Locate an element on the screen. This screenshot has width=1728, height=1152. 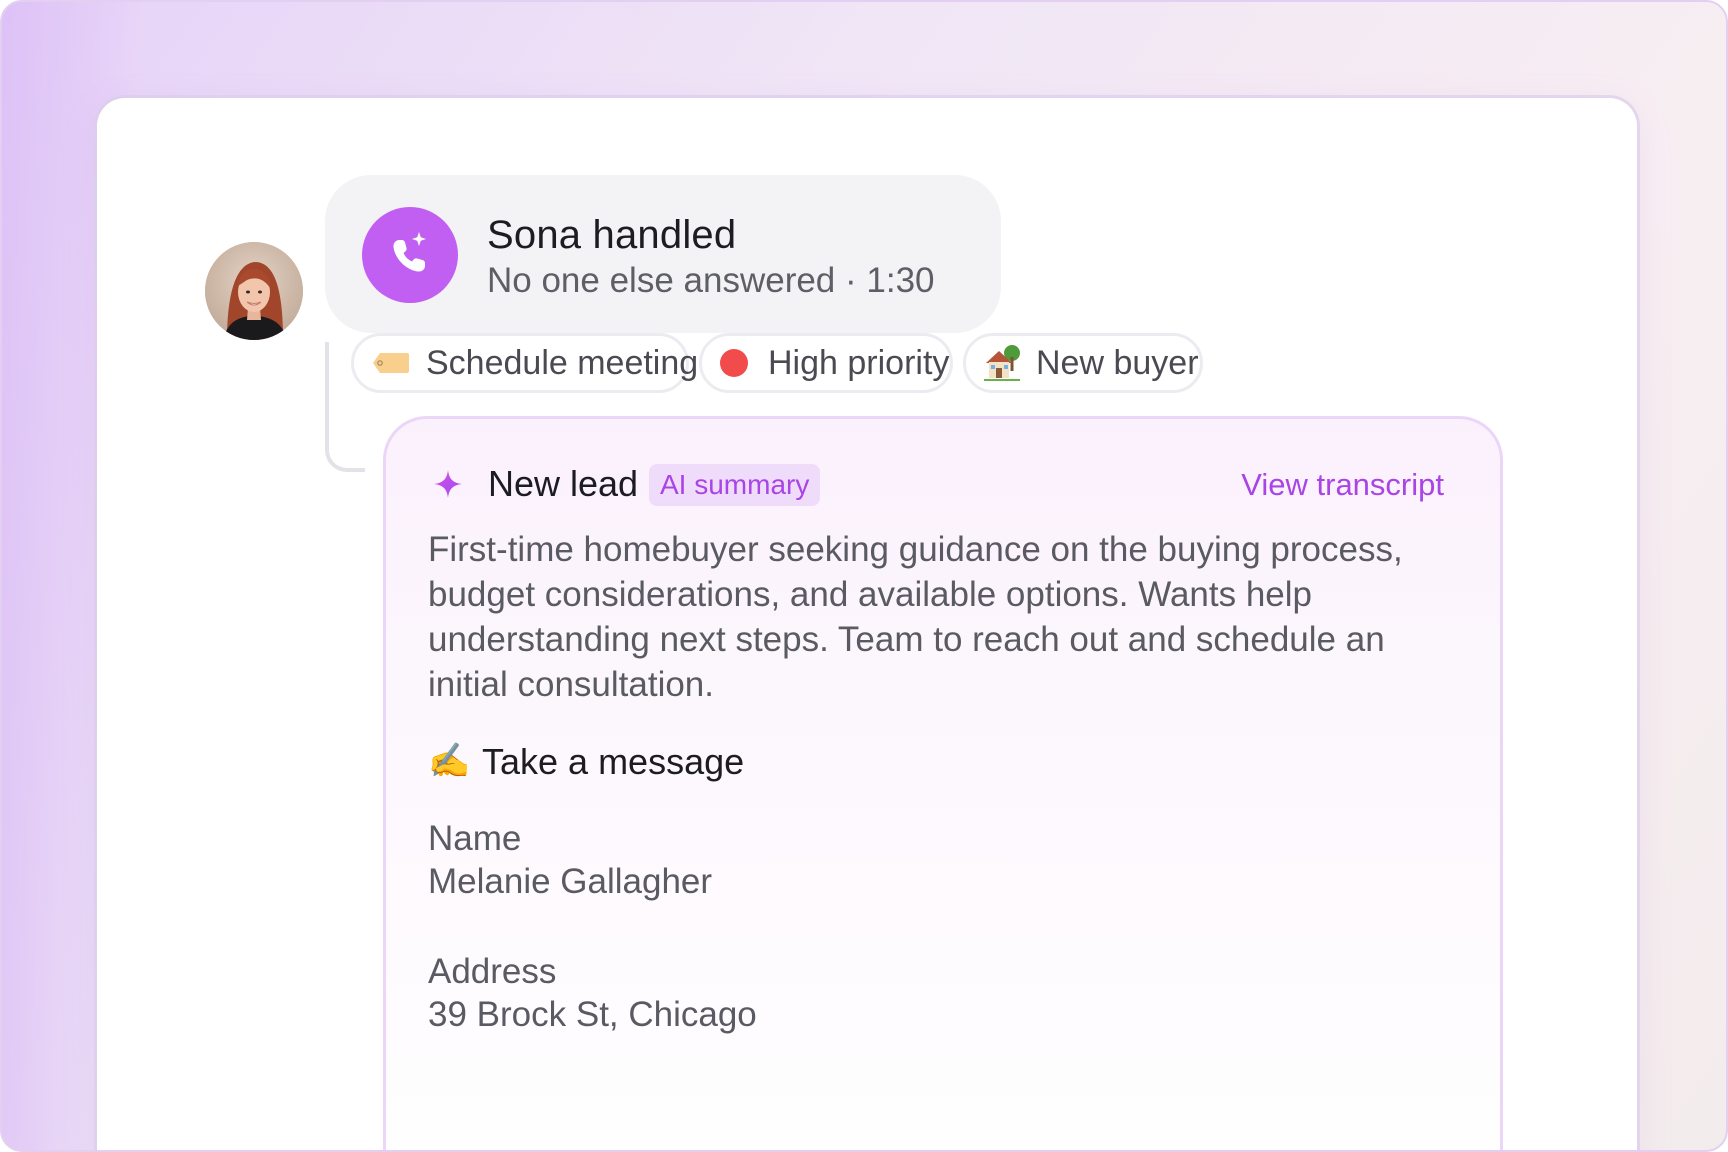
lead-title: New lead is located at coordinates (563, 483).